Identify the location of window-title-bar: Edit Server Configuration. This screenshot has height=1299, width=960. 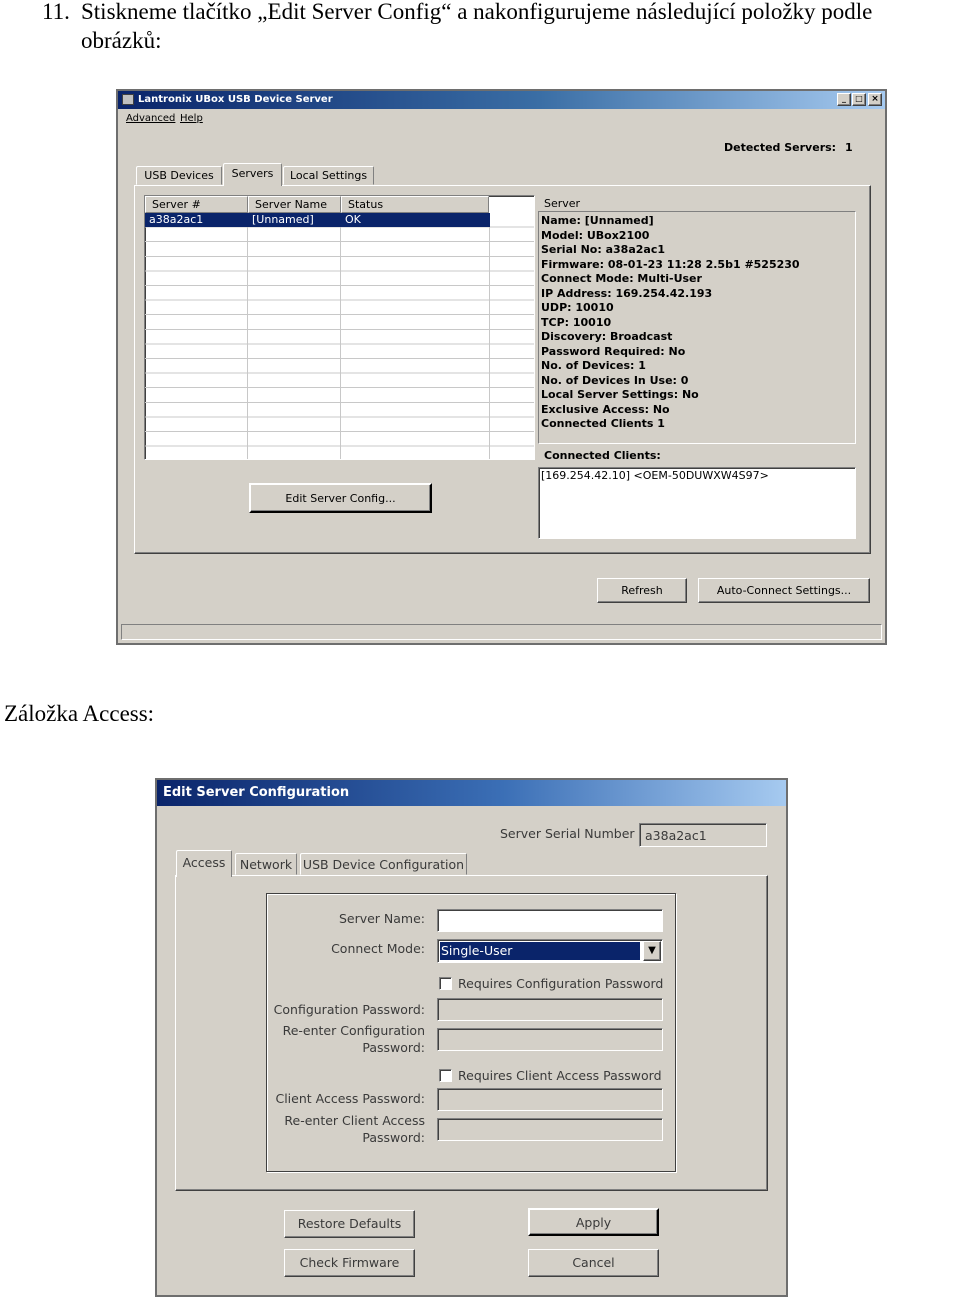
(471, 793).